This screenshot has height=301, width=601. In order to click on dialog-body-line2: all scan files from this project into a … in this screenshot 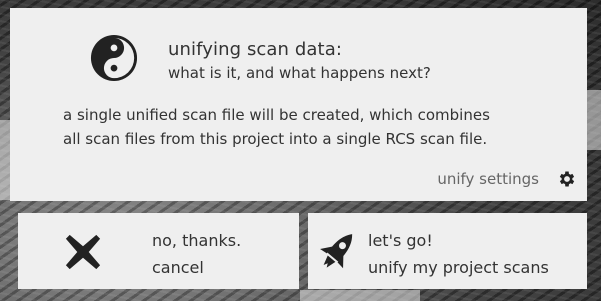, I will do `click(275, 139)`.